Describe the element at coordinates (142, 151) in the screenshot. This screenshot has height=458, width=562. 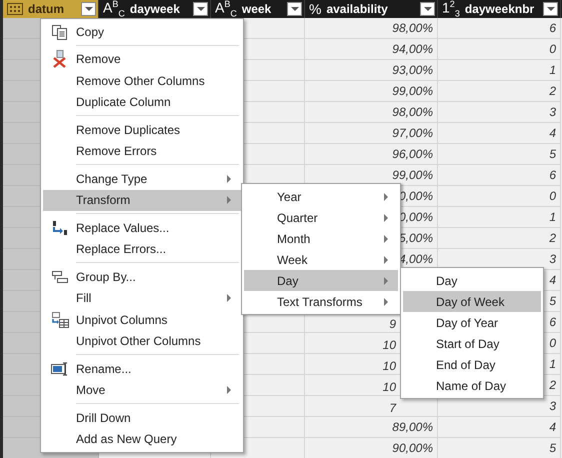
I see `menu-item: Remove Errors` at that location.